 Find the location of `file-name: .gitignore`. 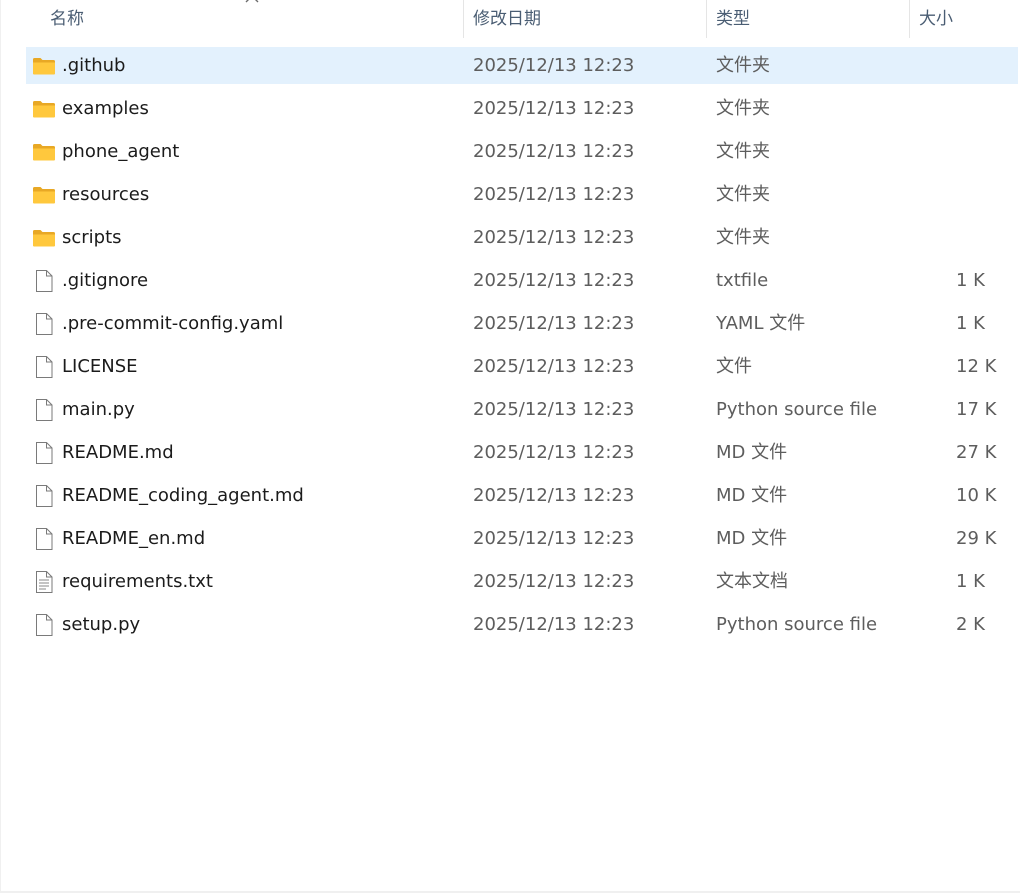

file-name: .gitignore is located at coordinates (105, 280).